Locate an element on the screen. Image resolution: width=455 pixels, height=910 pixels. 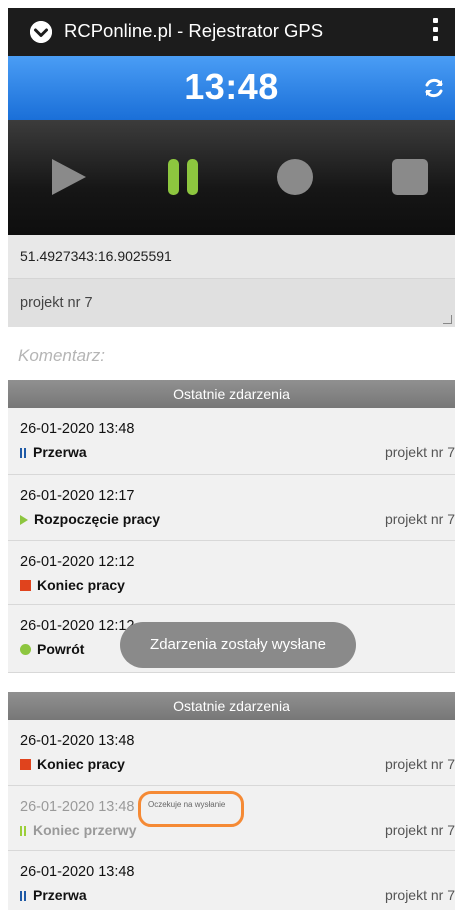
pause-button is located at coordinates (183, 179).